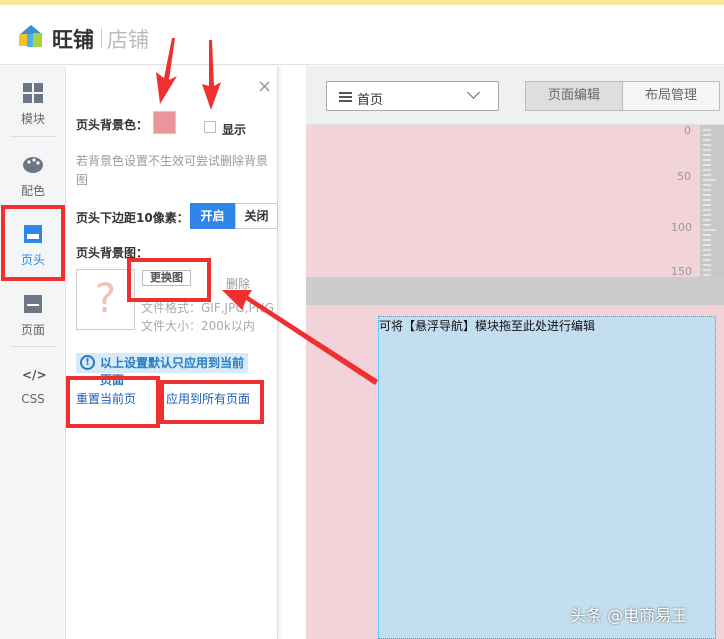 The height and width of the screenshot is (639, 724). What do you see at coordinates (212, 402) in the screenshot?
I see `annotation-box-apply-all` at bounding box center [212, 402].